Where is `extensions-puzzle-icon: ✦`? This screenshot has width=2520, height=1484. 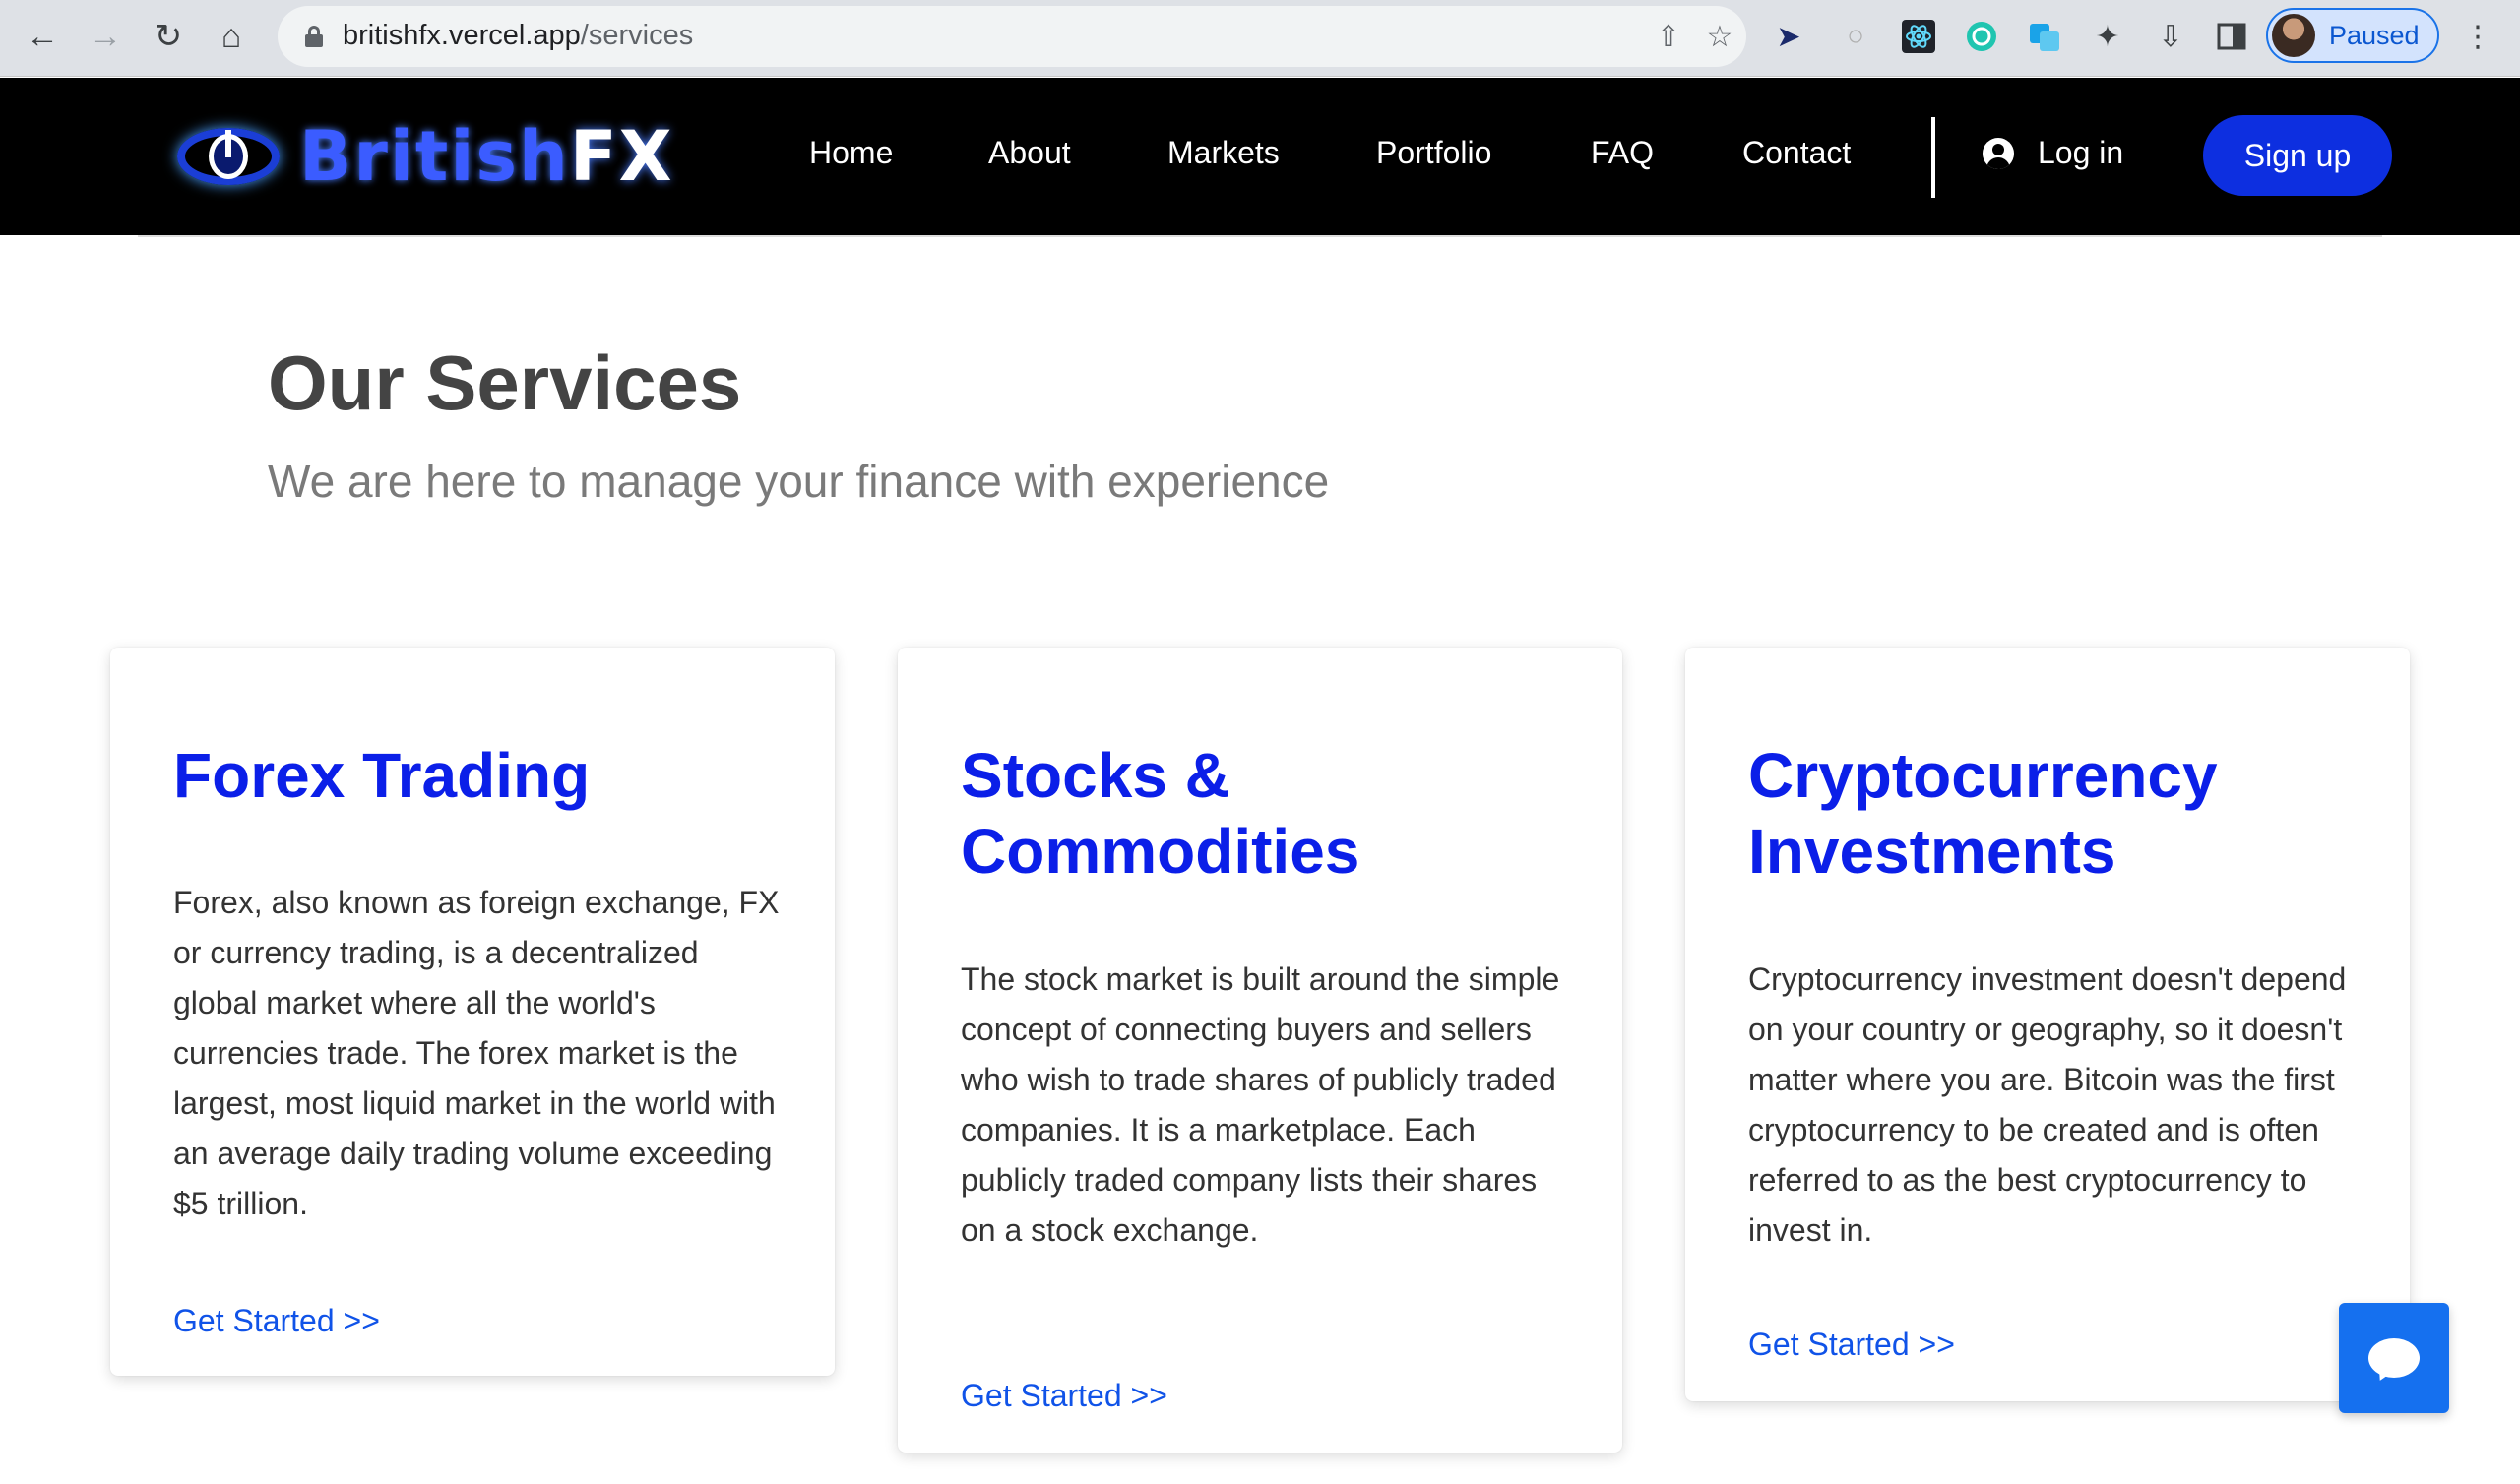 extensions-puzzle-icon: ✦ is located at coordinates (2107, 37).